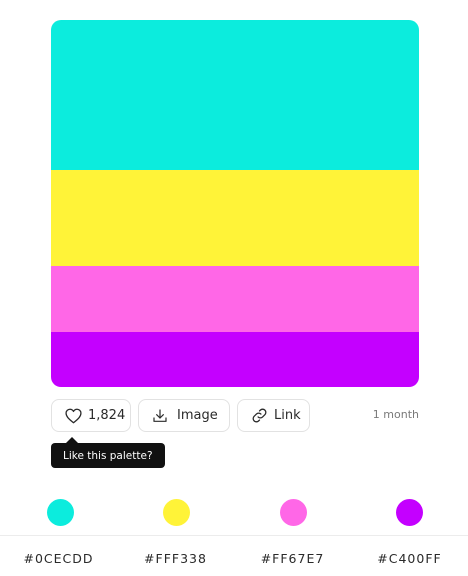  I want to click on heart-icon, so click(73, 416).